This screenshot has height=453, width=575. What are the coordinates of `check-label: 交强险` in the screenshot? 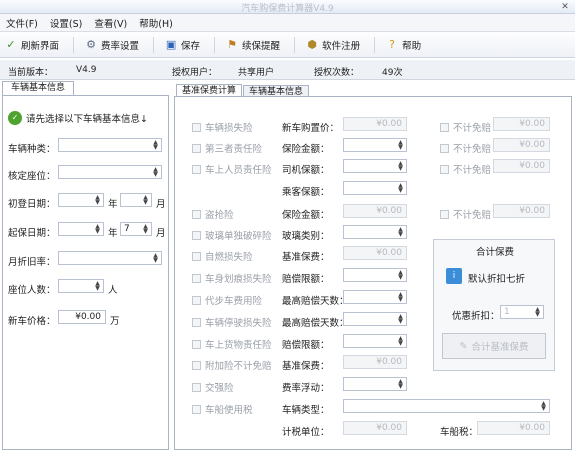 It's located at (219, 388).